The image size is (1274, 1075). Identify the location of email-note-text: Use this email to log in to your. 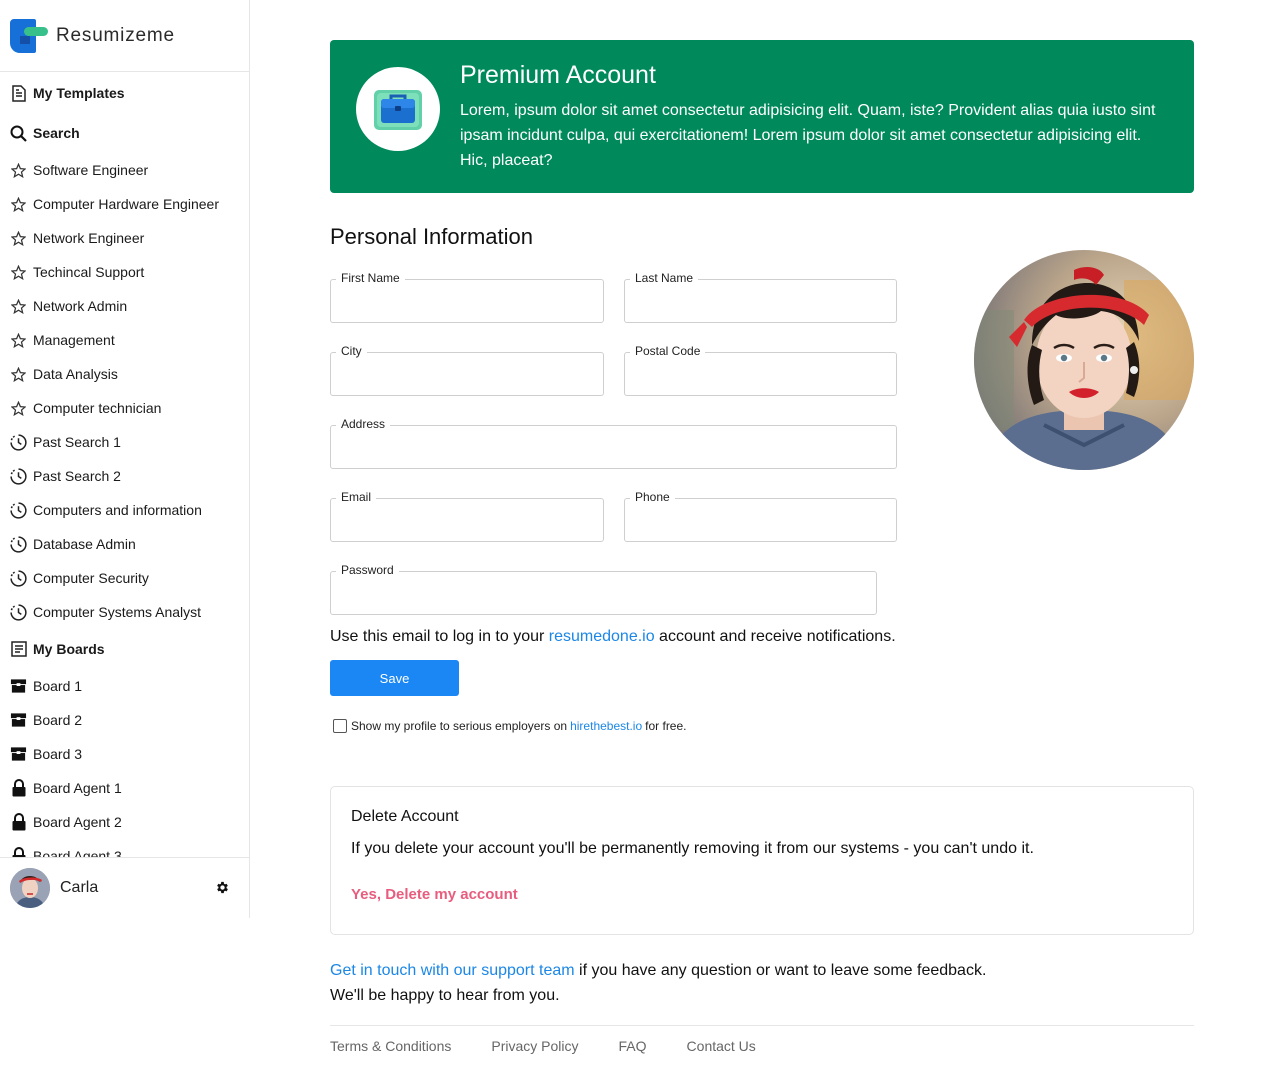
(439, 636).